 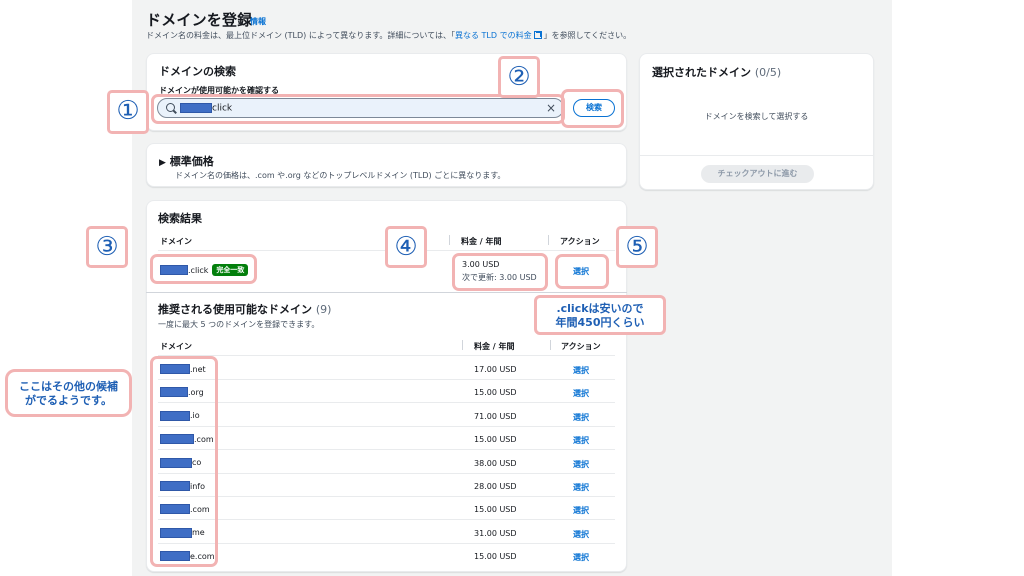 I want to click on annotation-result-domain-highlight, so click(x=203, y=269).